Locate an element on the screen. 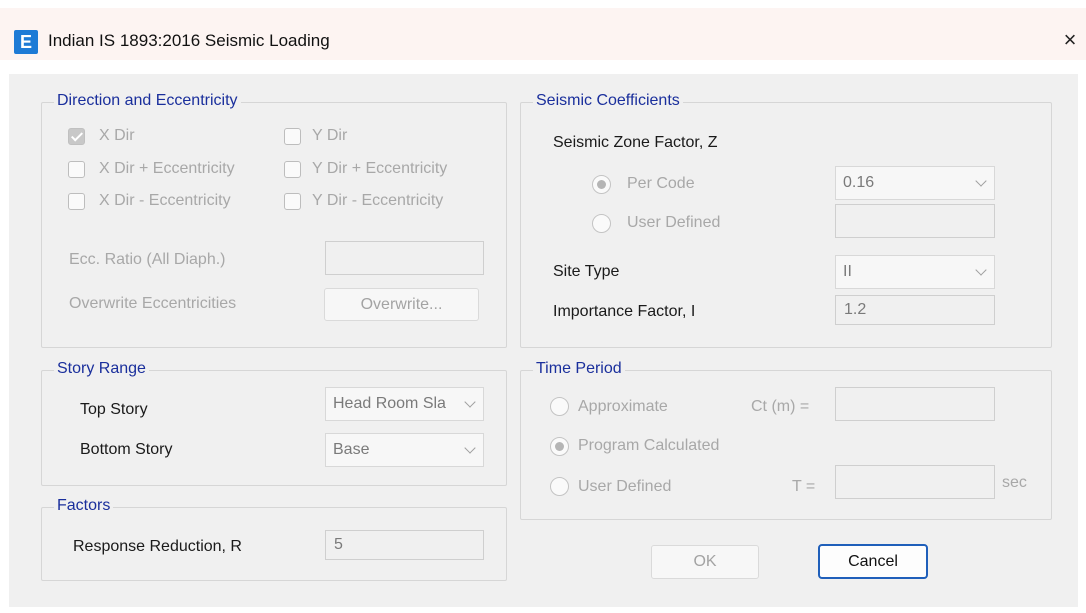 Image resolution: width=1086 pixels, height=613 pixels. t-input is located at coordinates (915, 482).